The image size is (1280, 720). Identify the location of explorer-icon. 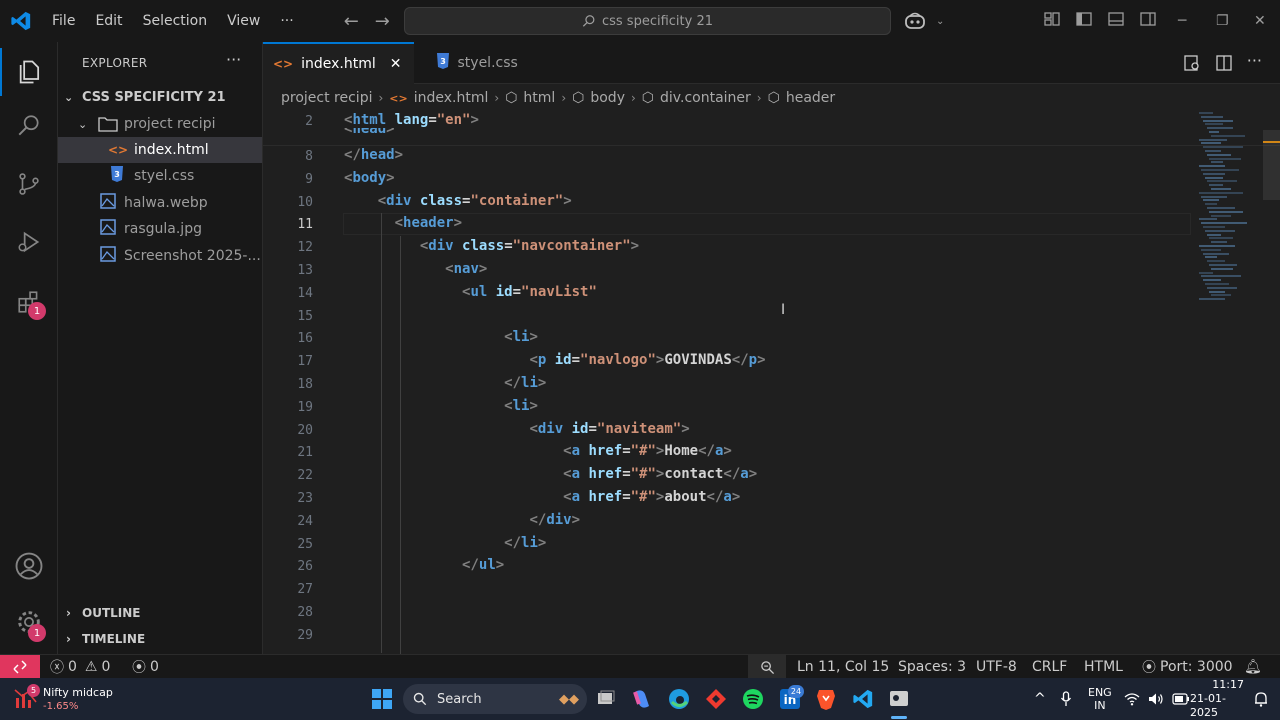
(29, 72).